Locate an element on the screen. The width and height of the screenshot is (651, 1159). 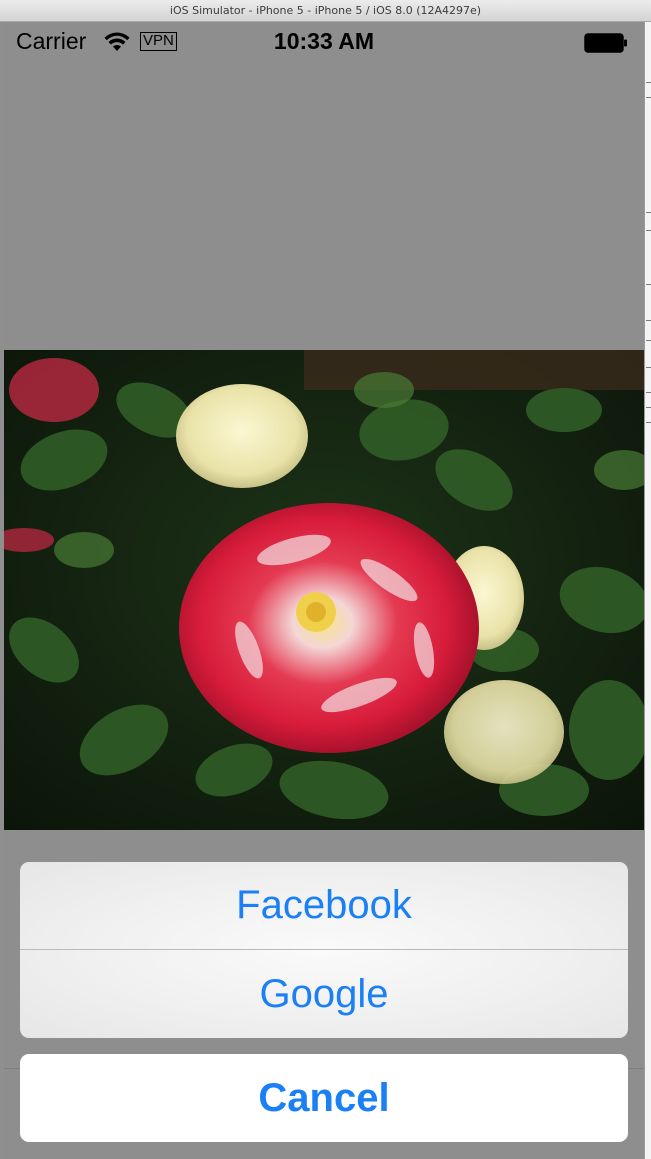
battery-icon is located at coordinates (605, 43).